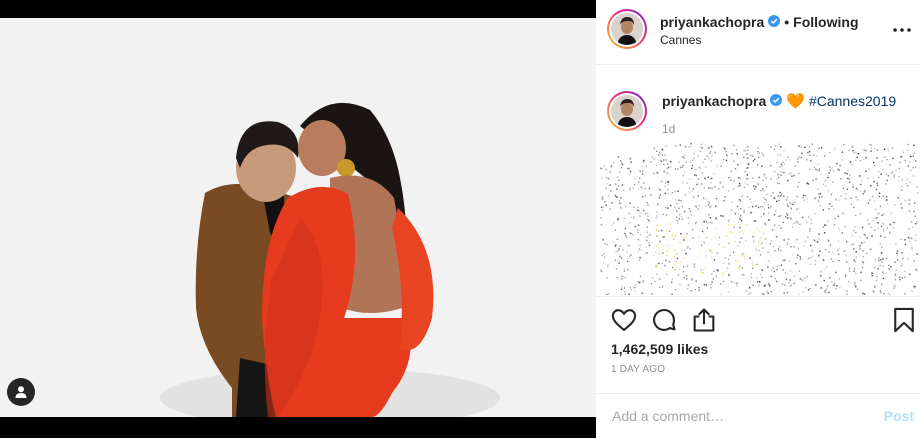 Image resolution: width=920 pixels, height=439 pixels. What do you see at coordinates (704, 320) in the screenshot?
I see `share-icon` at bounding box center [704, 320].